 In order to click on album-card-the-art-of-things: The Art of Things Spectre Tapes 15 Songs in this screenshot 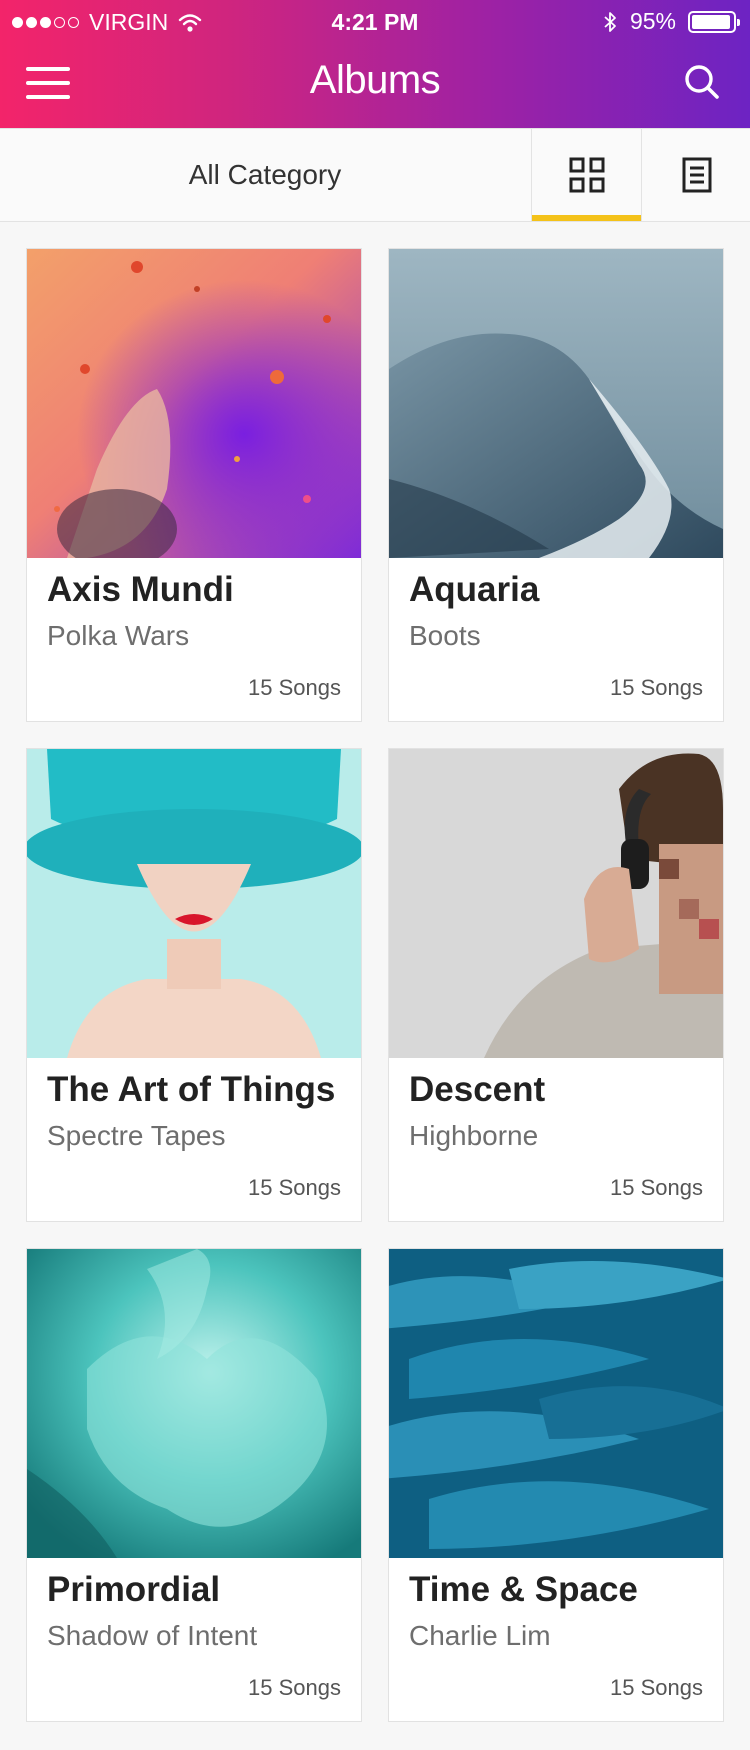, I will do `click(194, 985)`.